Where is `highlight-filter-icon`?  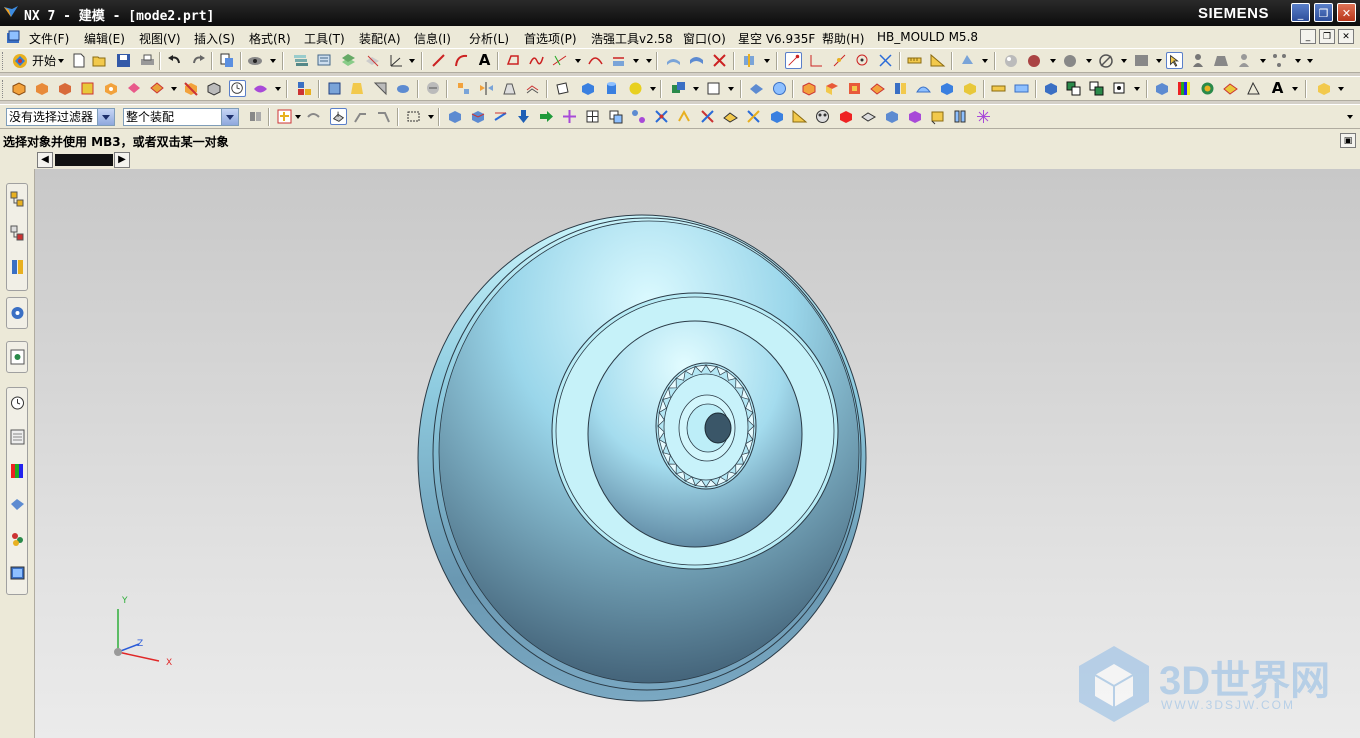
highlight-filter-icon is located at coordinates (845, 116).